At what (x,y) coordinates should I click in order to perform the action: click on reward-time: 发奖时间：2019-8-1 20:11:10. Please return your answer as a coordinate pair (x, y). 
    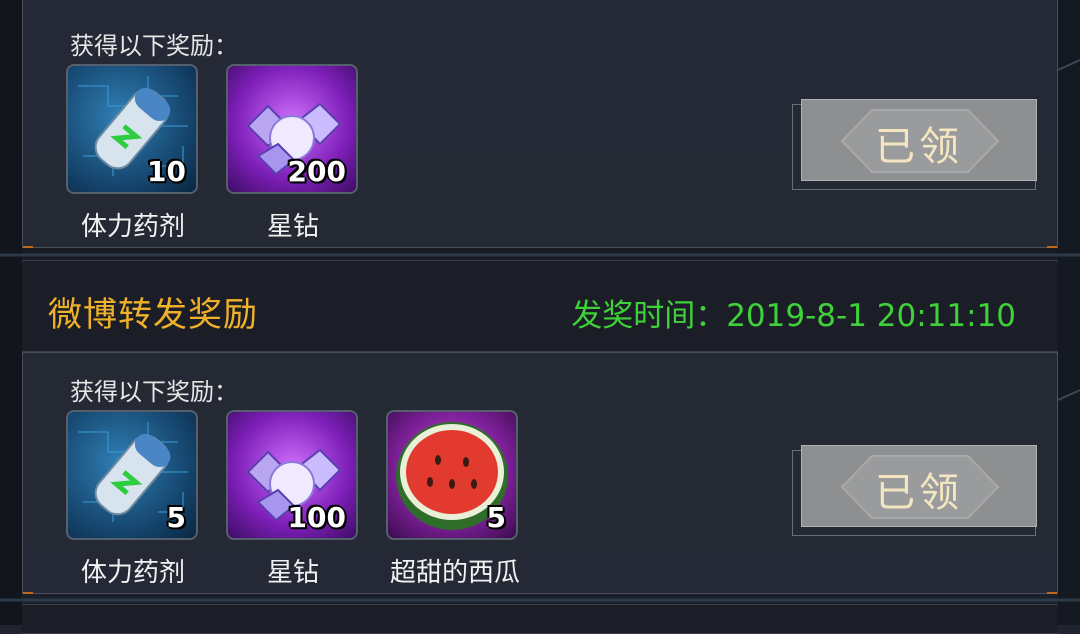
    Looking at the image, I should click on (793, 316).